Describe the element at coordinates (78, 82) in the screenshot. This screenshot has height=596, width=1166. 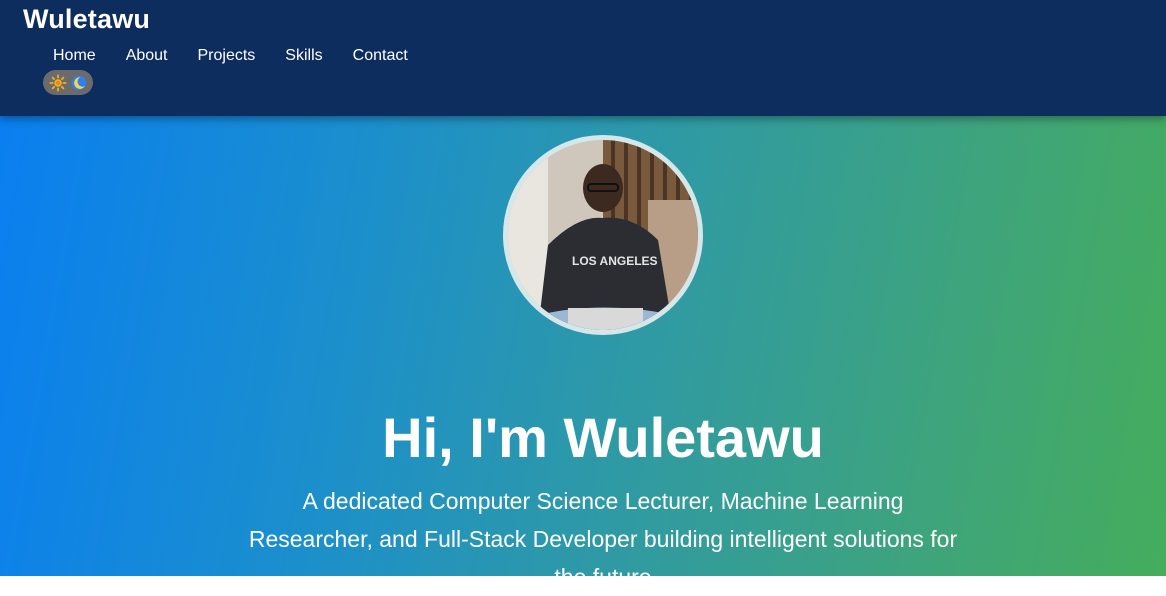
I see `moon-icon` at that location.